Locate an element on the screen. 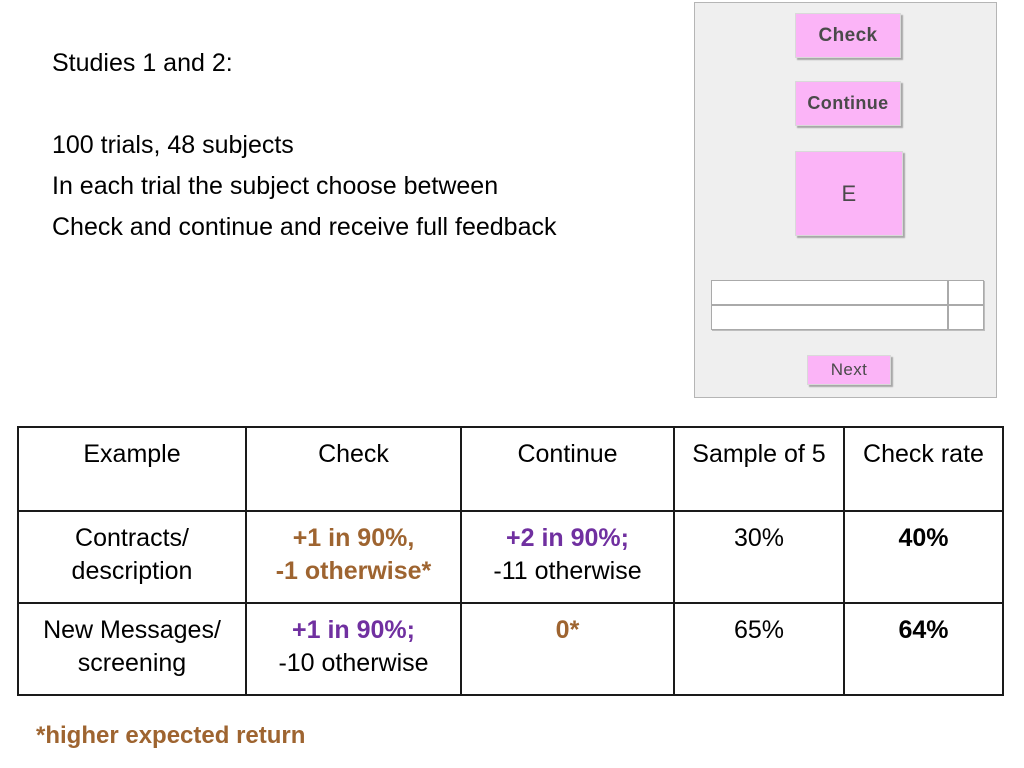 This screenshot has height=768, width=1024. feedback-row-2-text is located at coordinates (829, 317).